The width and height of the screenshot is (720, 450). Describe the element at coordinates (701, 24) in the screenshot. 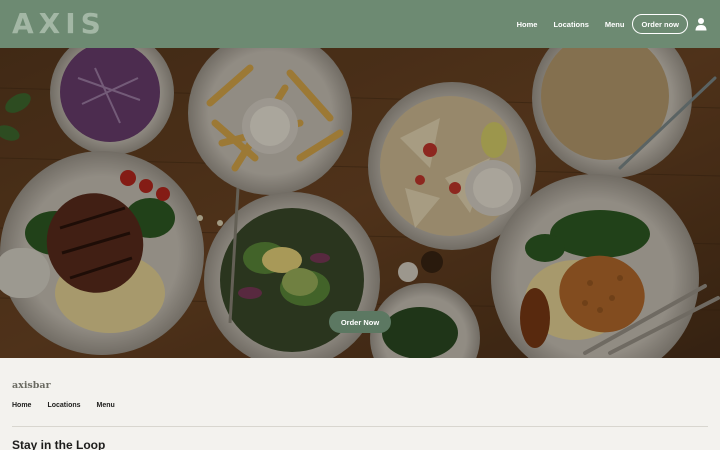

I see `user-icon` at that location.